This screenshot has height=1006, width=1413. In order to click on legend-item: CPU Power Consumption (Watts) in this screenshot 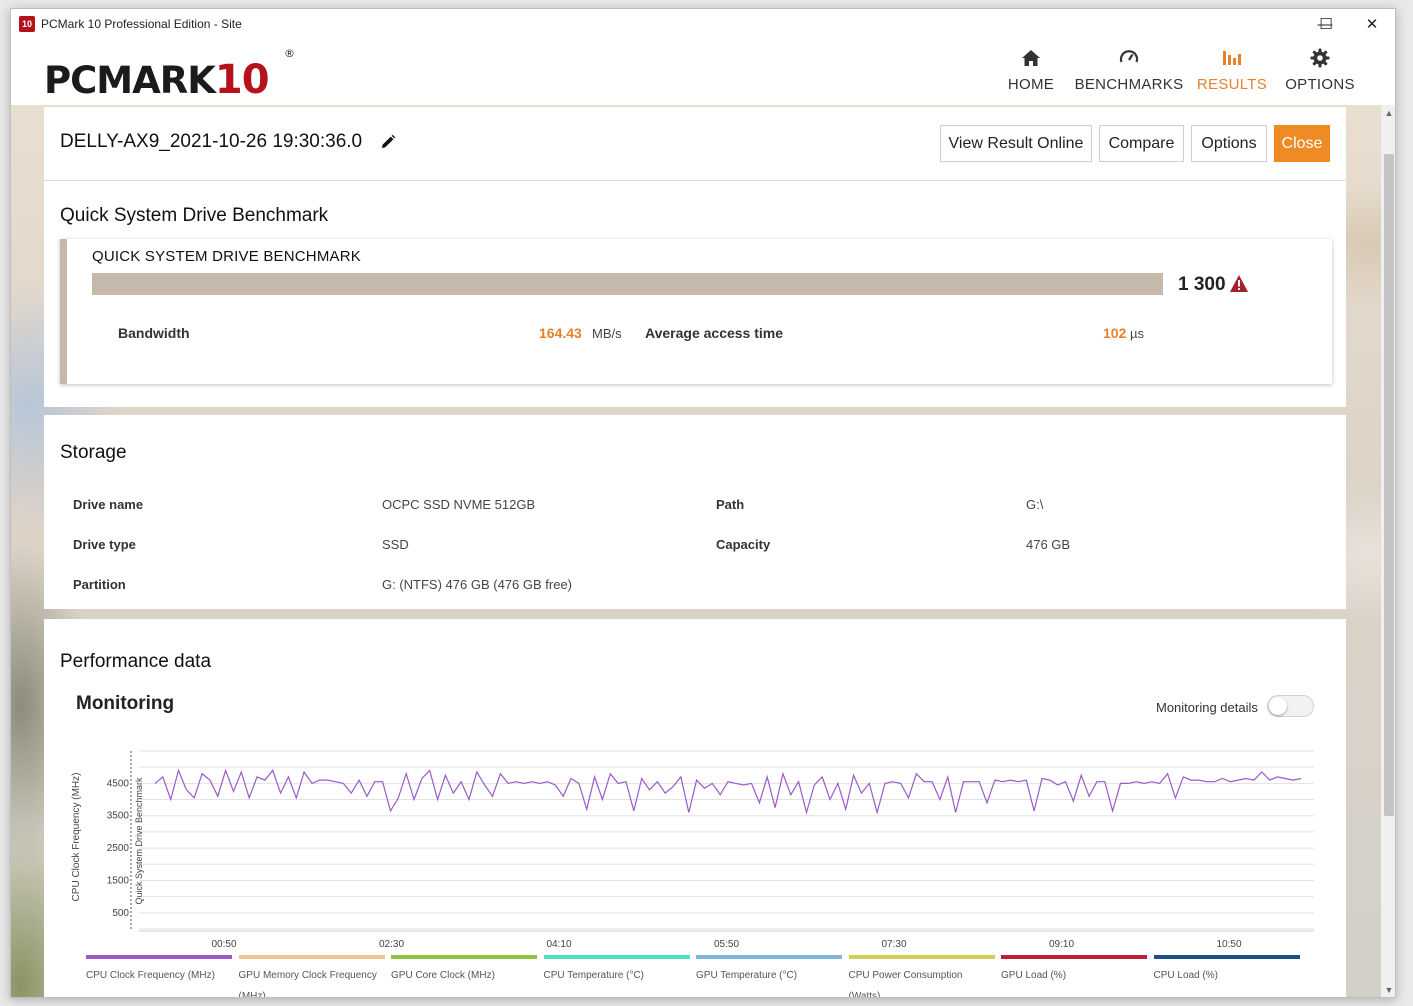, I will do `click(921, 976)`.